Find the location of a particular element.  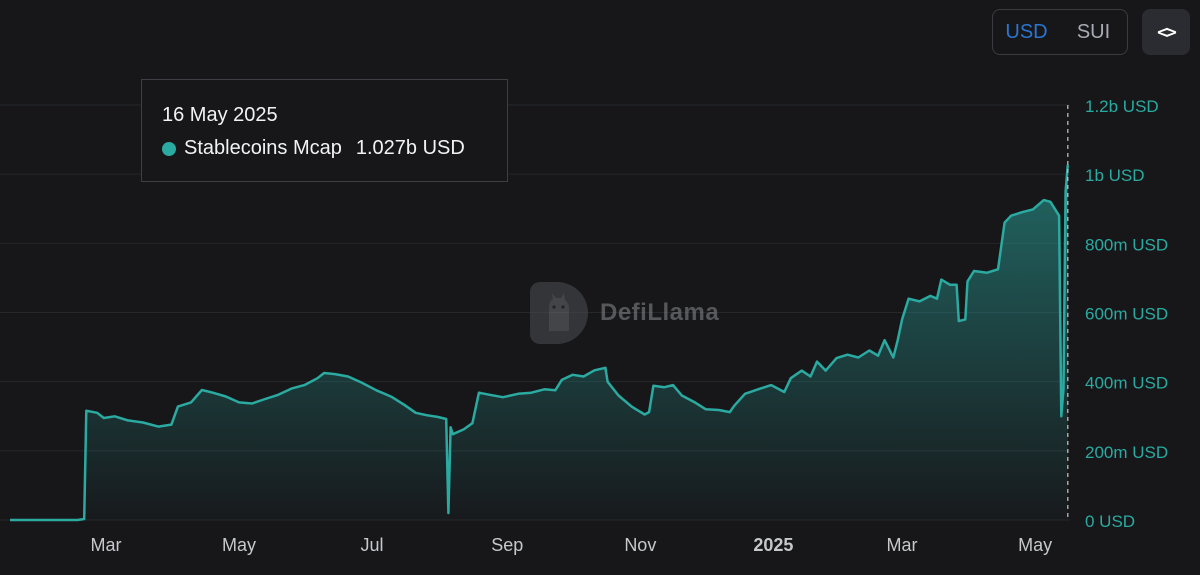

currency-toggle: USD SUI is located at coordinates (1060, 32).